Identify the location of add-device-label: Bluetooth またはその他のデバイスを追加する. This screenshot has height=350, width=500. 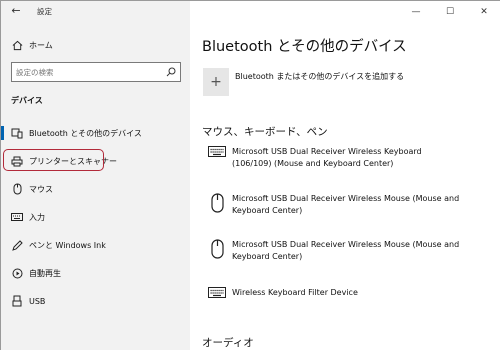
(320, 76).